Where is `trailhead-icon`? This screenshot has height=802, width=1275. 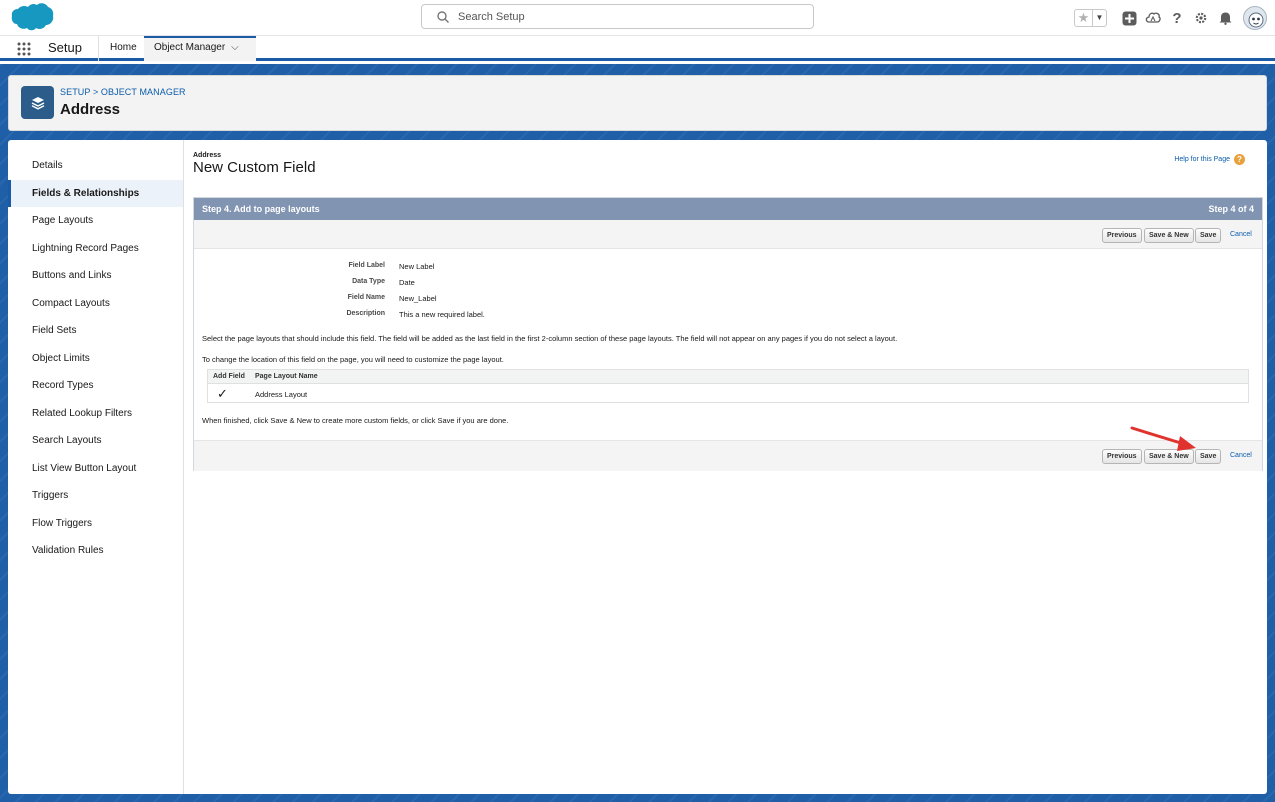
trailhead-icon is located at coordinates (1153, 18).